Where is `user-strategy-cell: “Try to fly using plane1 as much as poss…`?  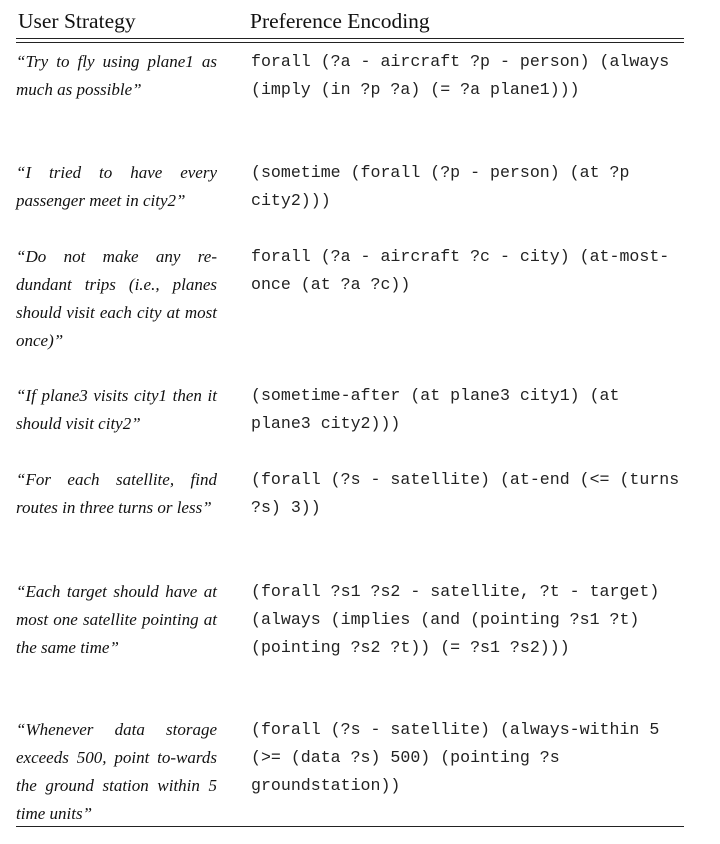 user-strategy-cell: “Try to fly using plane1 as much as poss… is located at coordinates (116, 75).